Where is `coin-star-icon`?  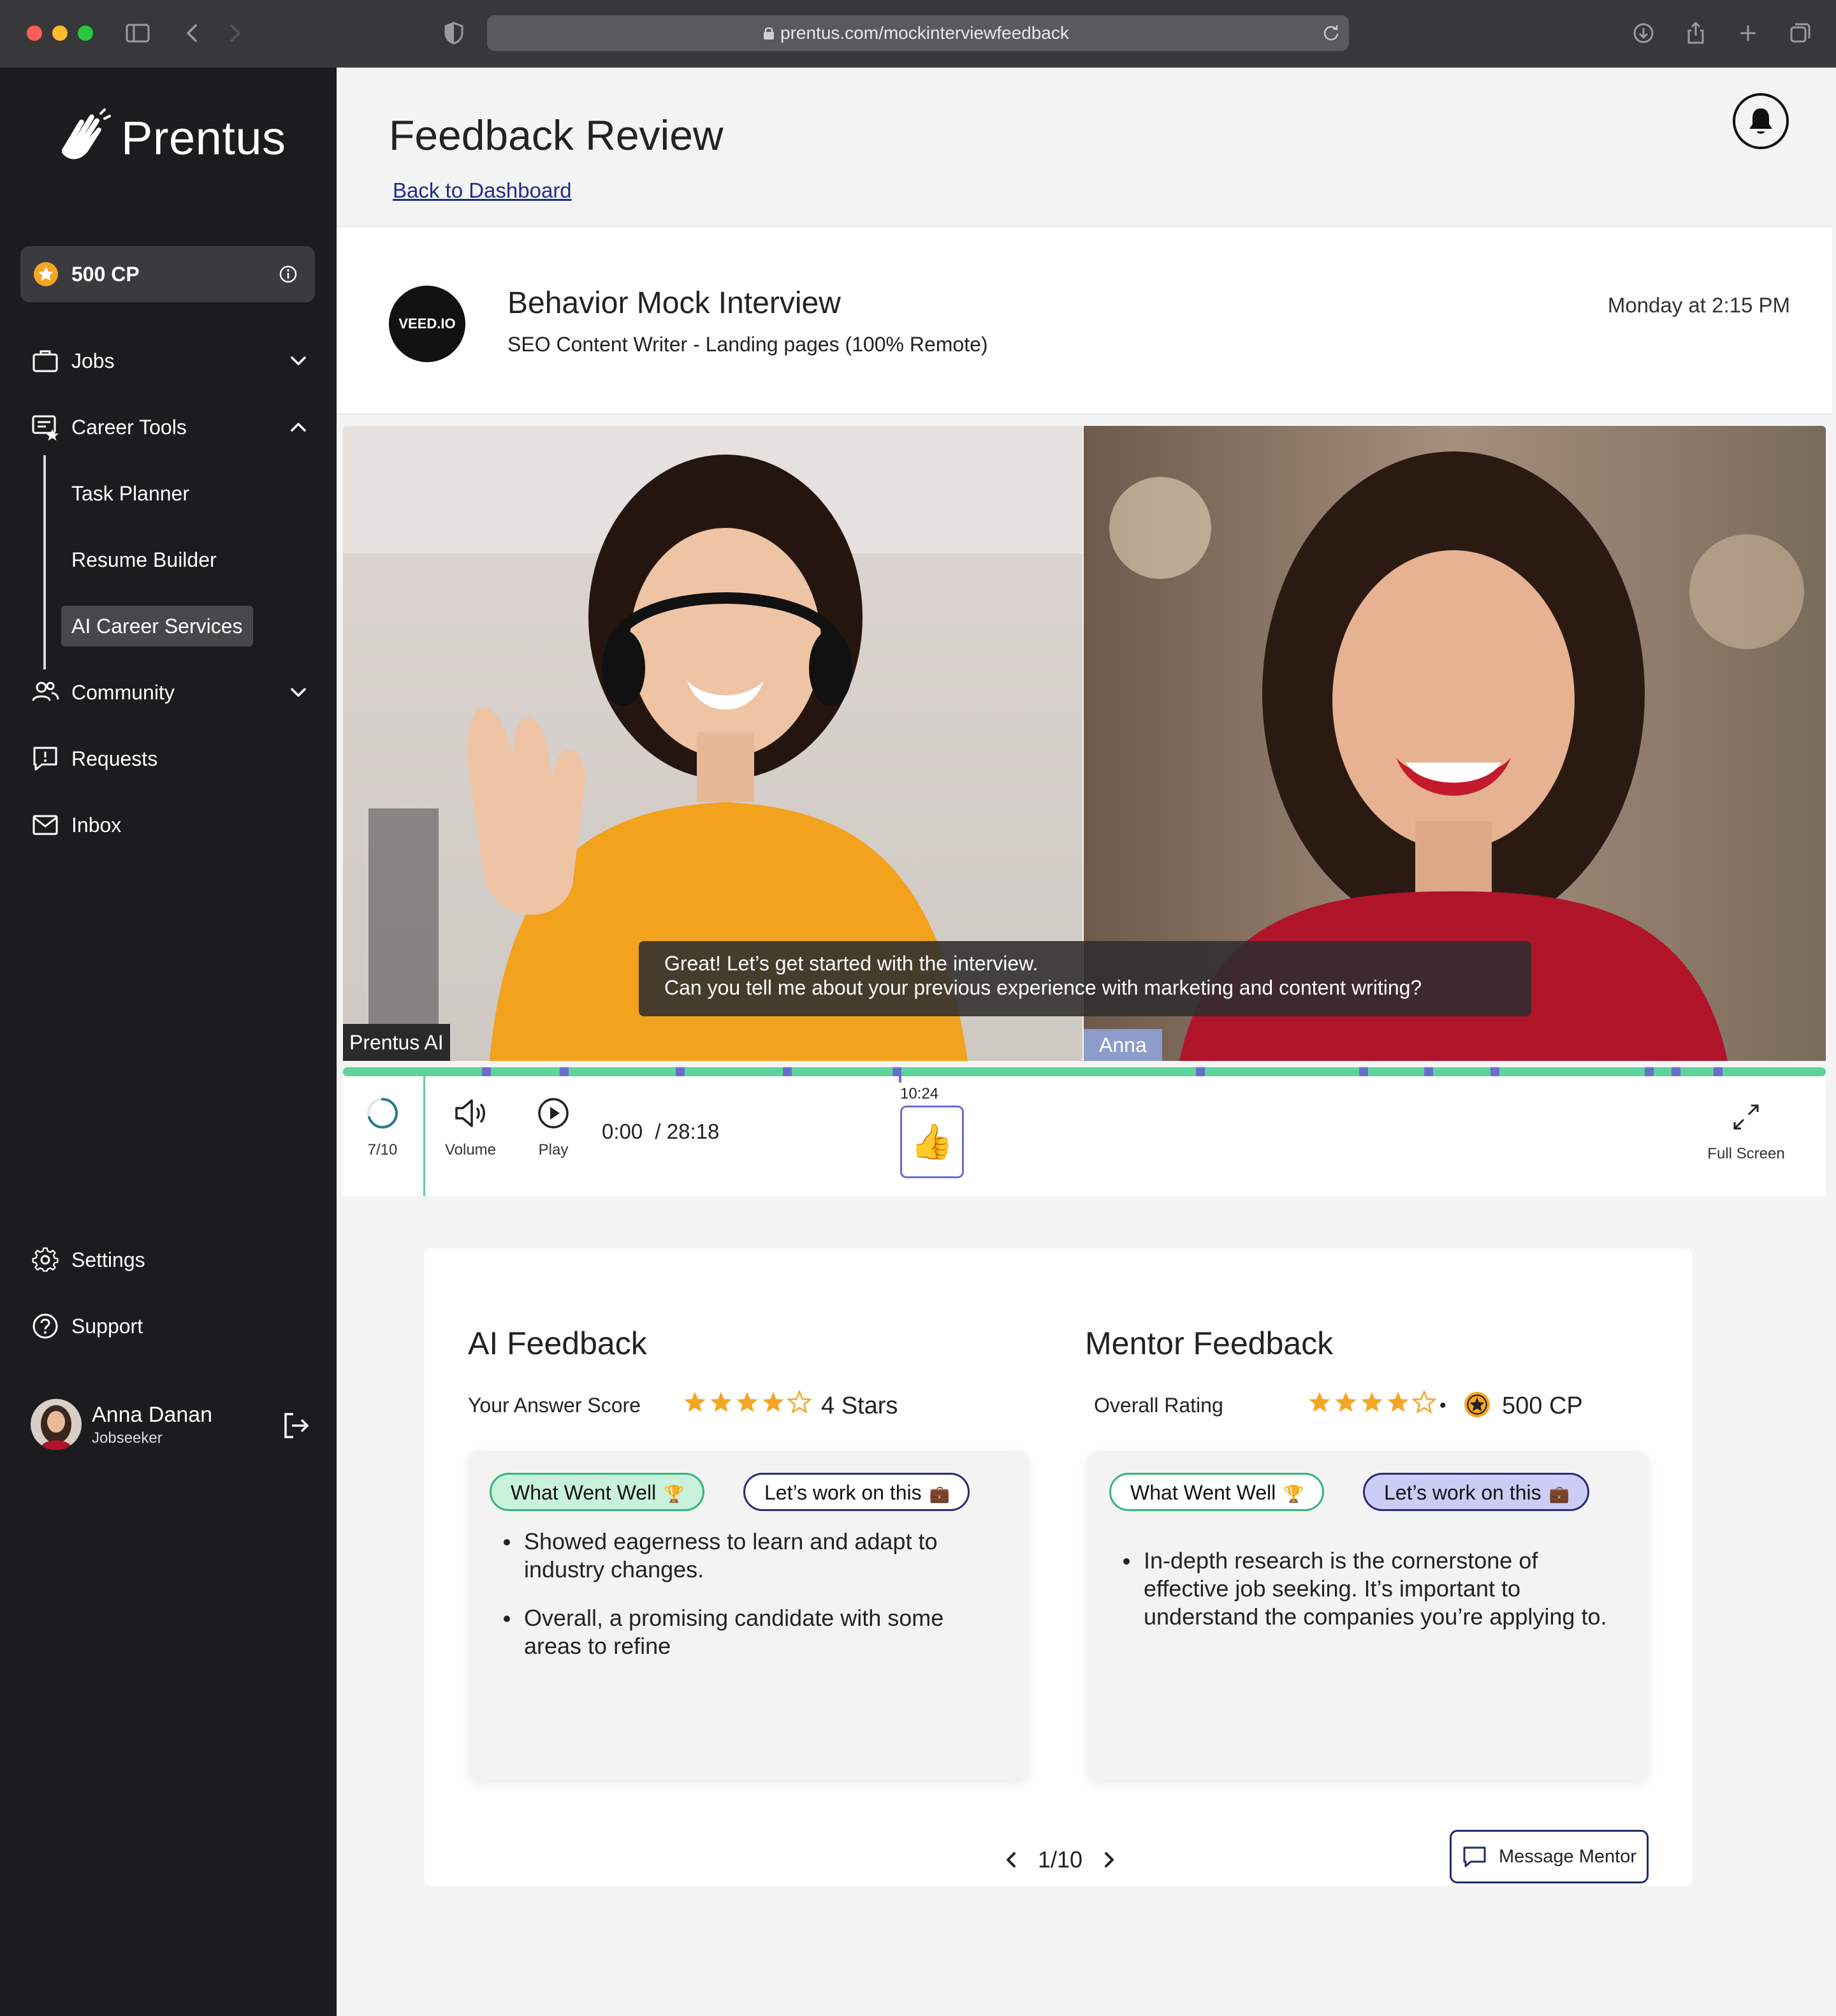 coin-star-icon is located at coordinates (1477, 1404).